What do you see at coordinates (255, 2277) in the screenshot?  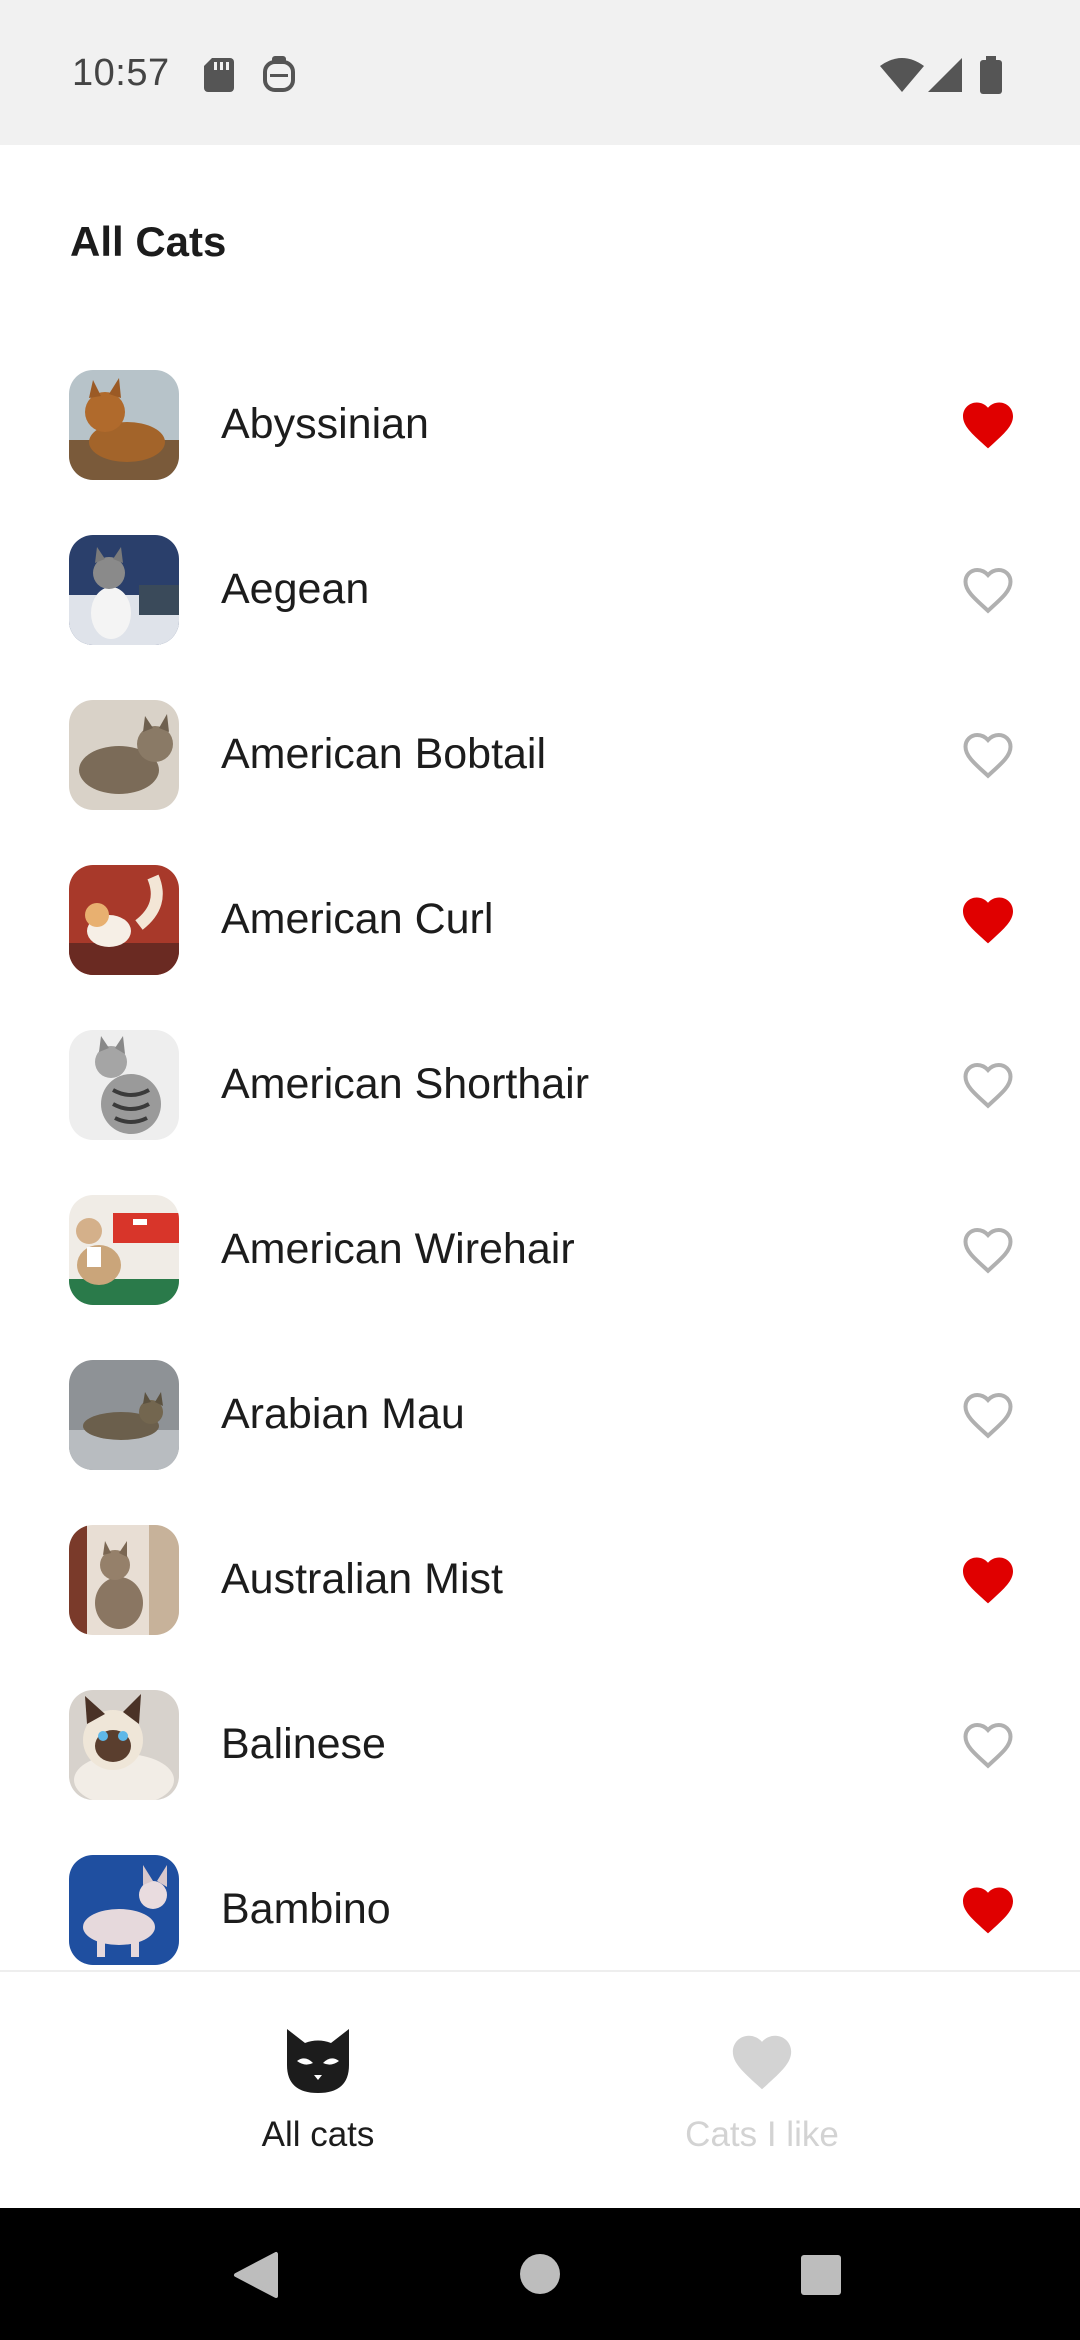 I see `back-icon` at bounding box center [255, 2277].